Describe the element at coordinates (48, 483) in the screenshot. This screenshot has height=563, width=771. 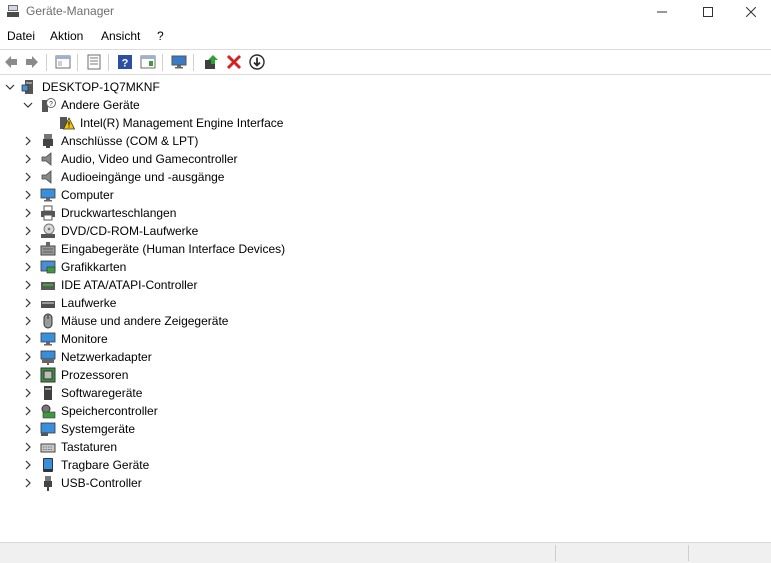
I see `usb-icon` at that location.